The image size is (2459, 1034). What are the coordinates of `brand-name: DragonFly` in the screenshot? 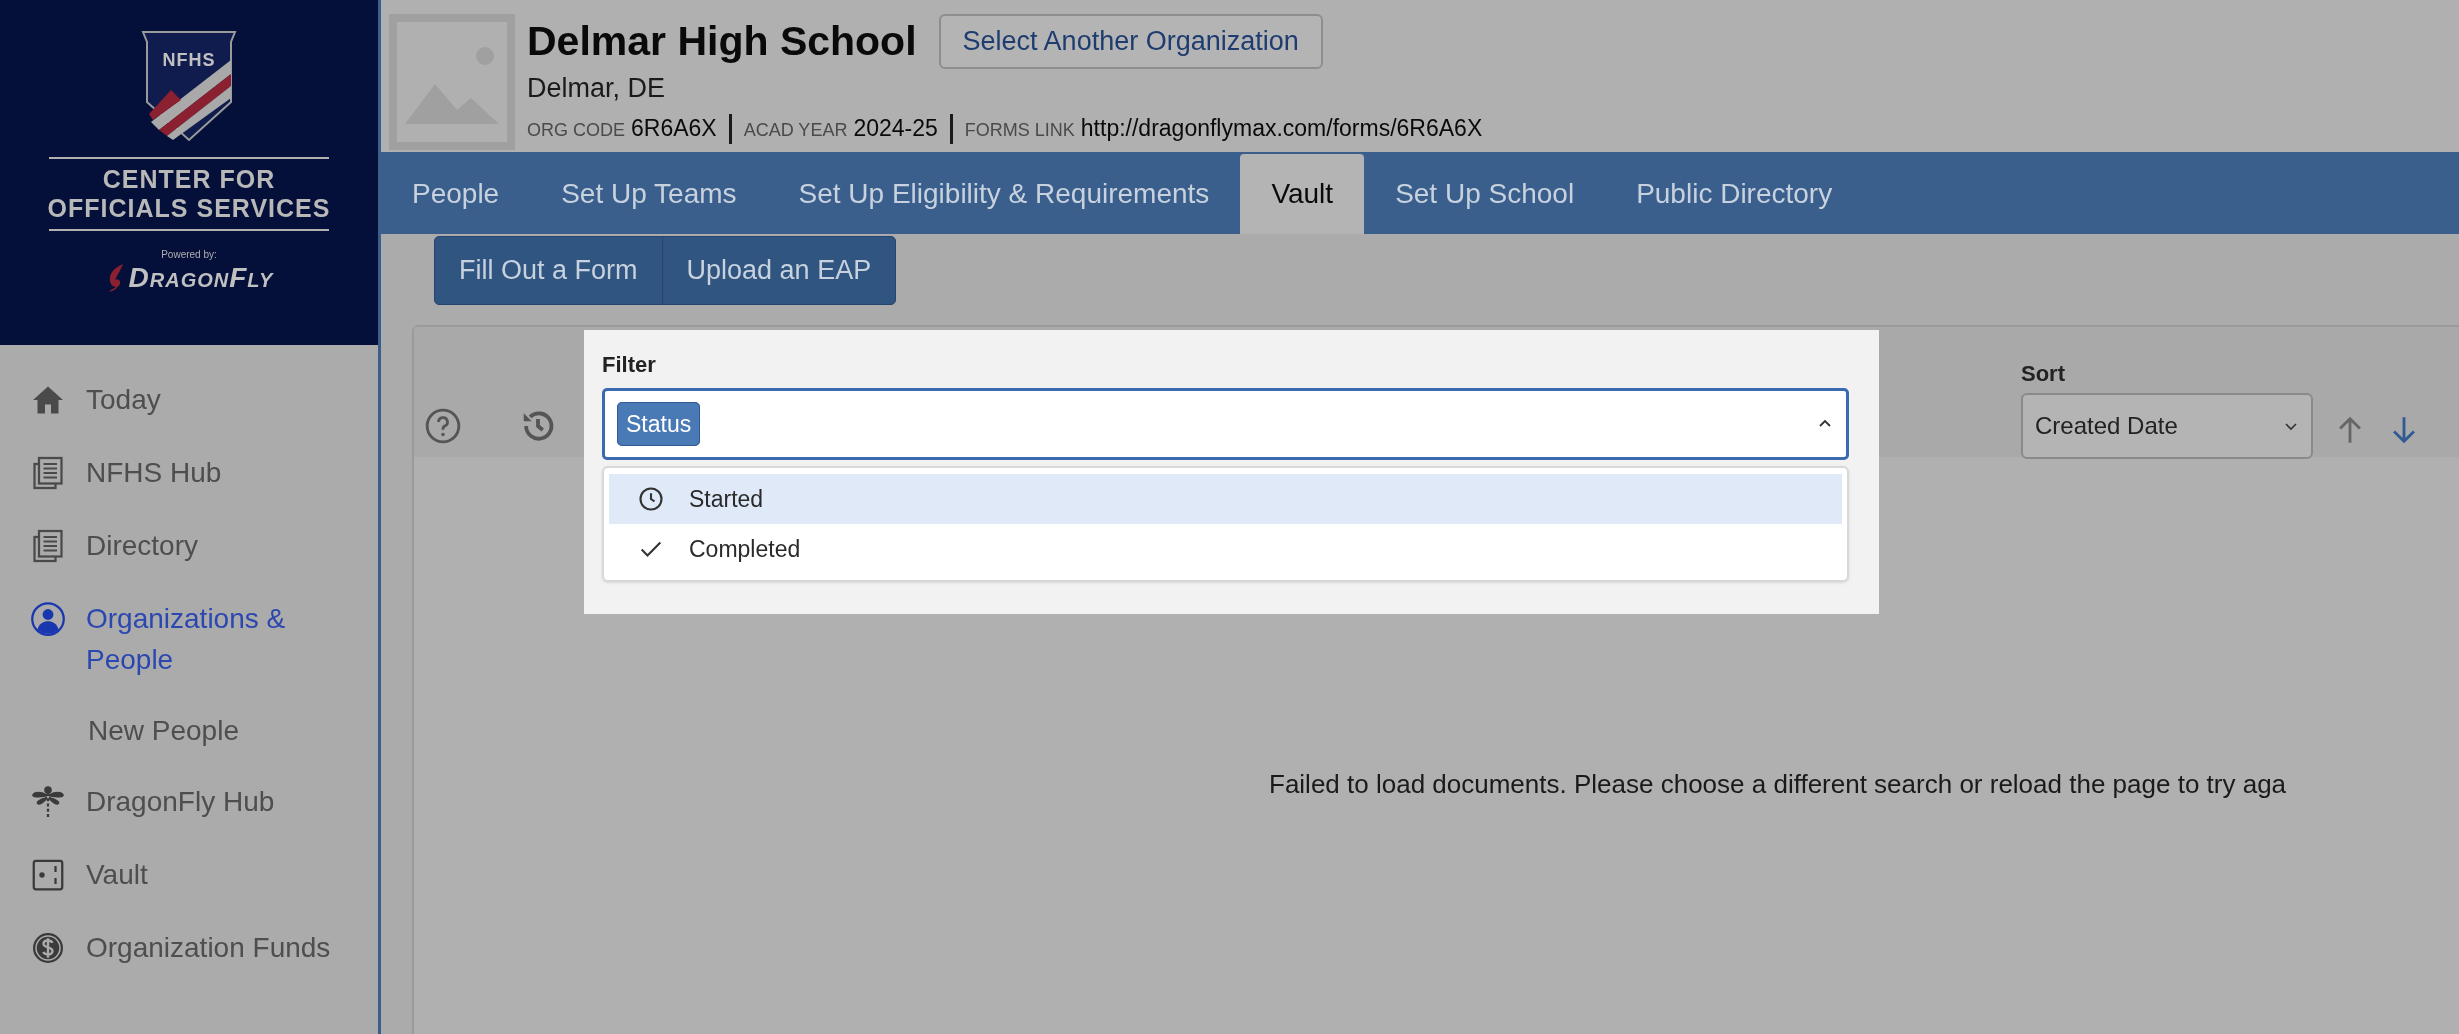 It's located at (201, 278).